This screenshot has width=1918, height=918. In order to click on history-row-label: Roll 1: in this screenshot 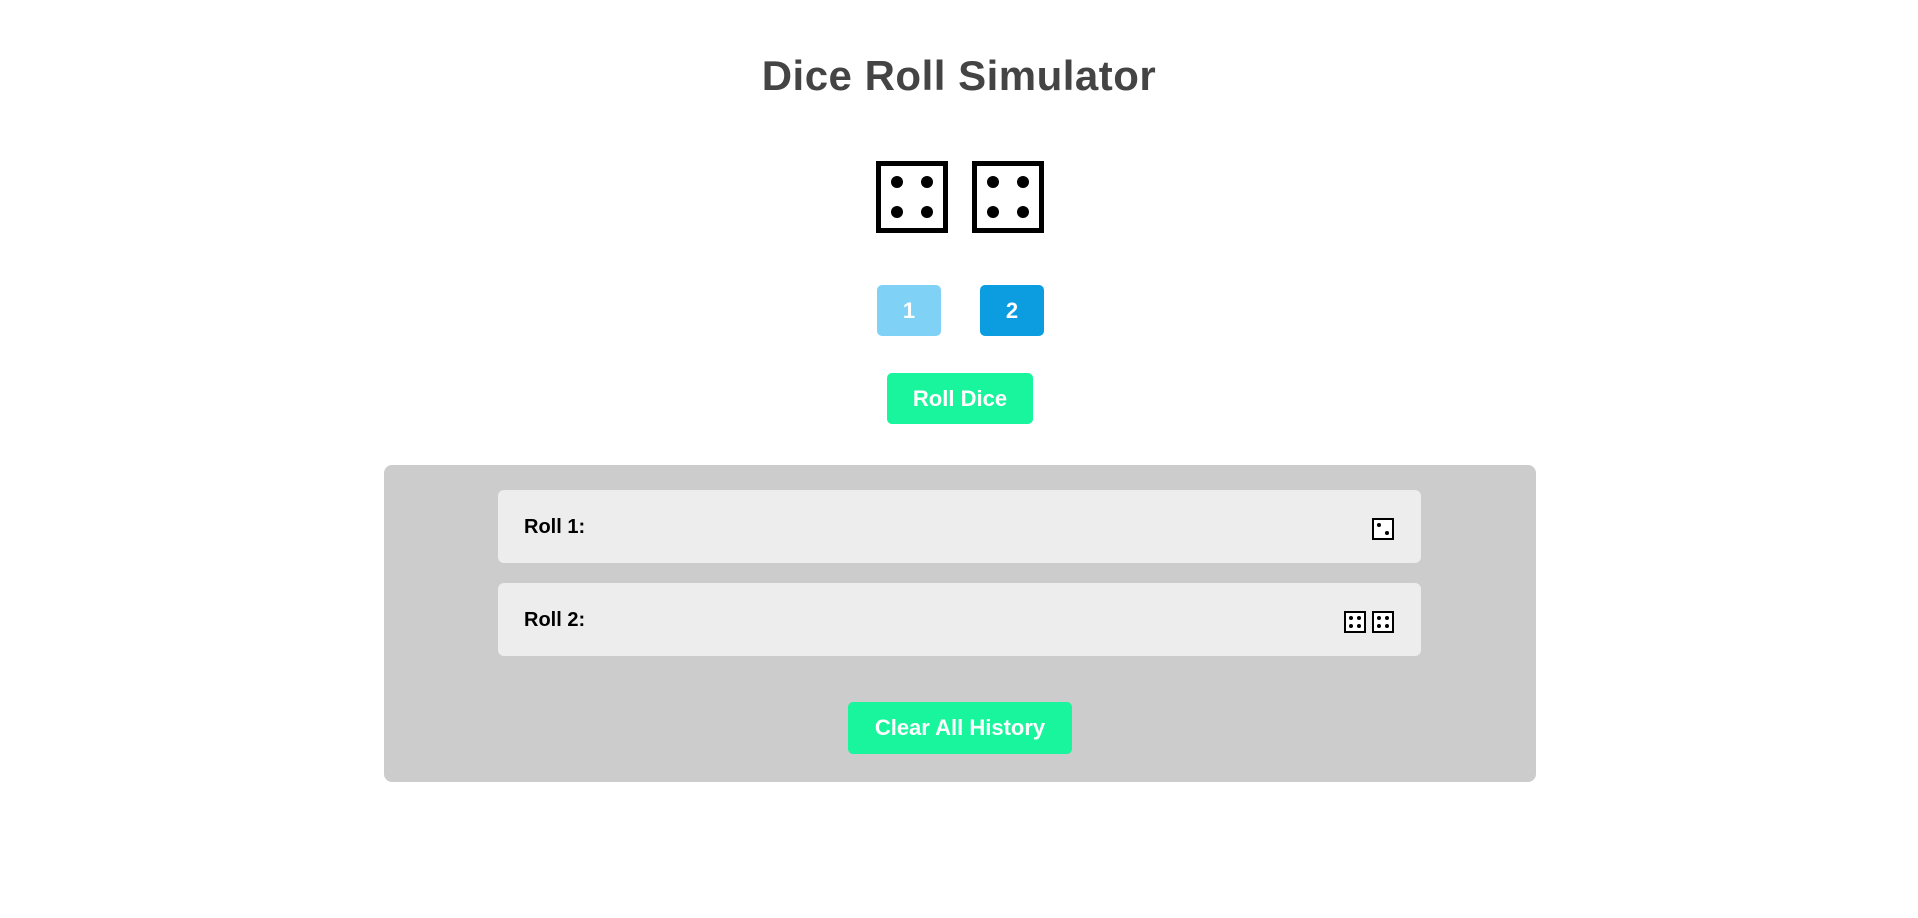, I will do `click(555, 527)`.